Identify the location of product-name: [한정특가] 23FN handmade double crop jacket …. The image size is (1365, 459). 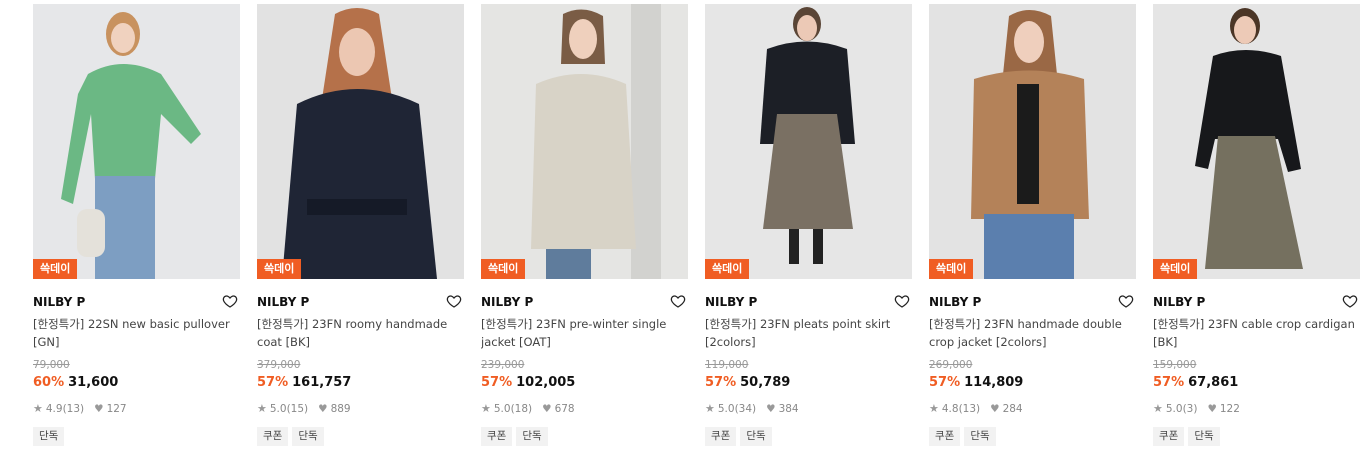
(1032, 333).